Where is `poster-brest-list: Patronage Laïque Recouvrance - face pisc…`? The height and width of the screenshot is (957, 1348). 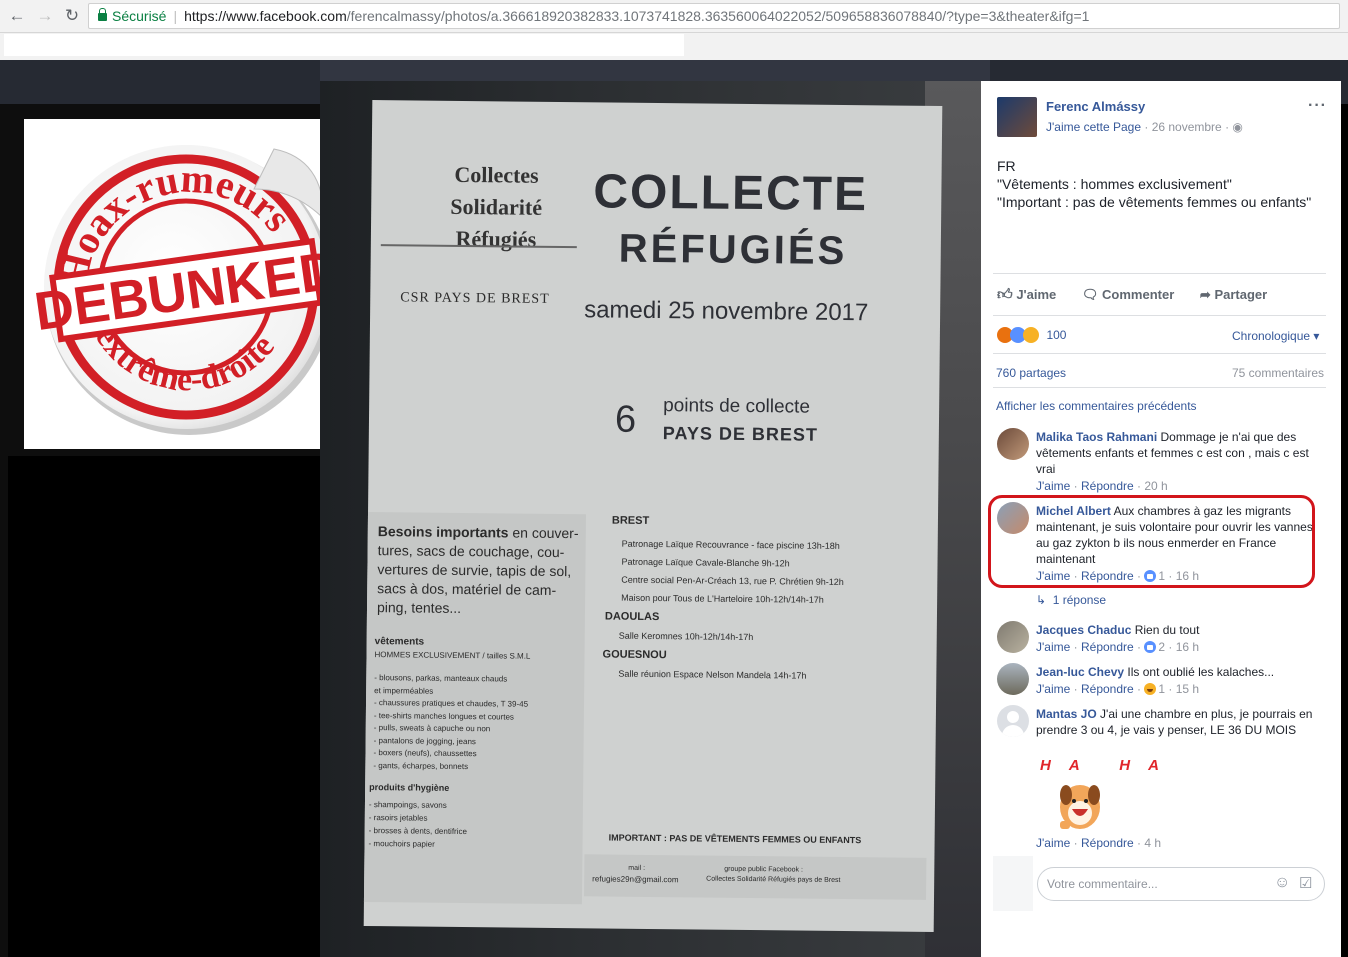
poster-brest-list: Patronage Laïque Recouvrance - face pisc… is located at coordinates (732, 571).